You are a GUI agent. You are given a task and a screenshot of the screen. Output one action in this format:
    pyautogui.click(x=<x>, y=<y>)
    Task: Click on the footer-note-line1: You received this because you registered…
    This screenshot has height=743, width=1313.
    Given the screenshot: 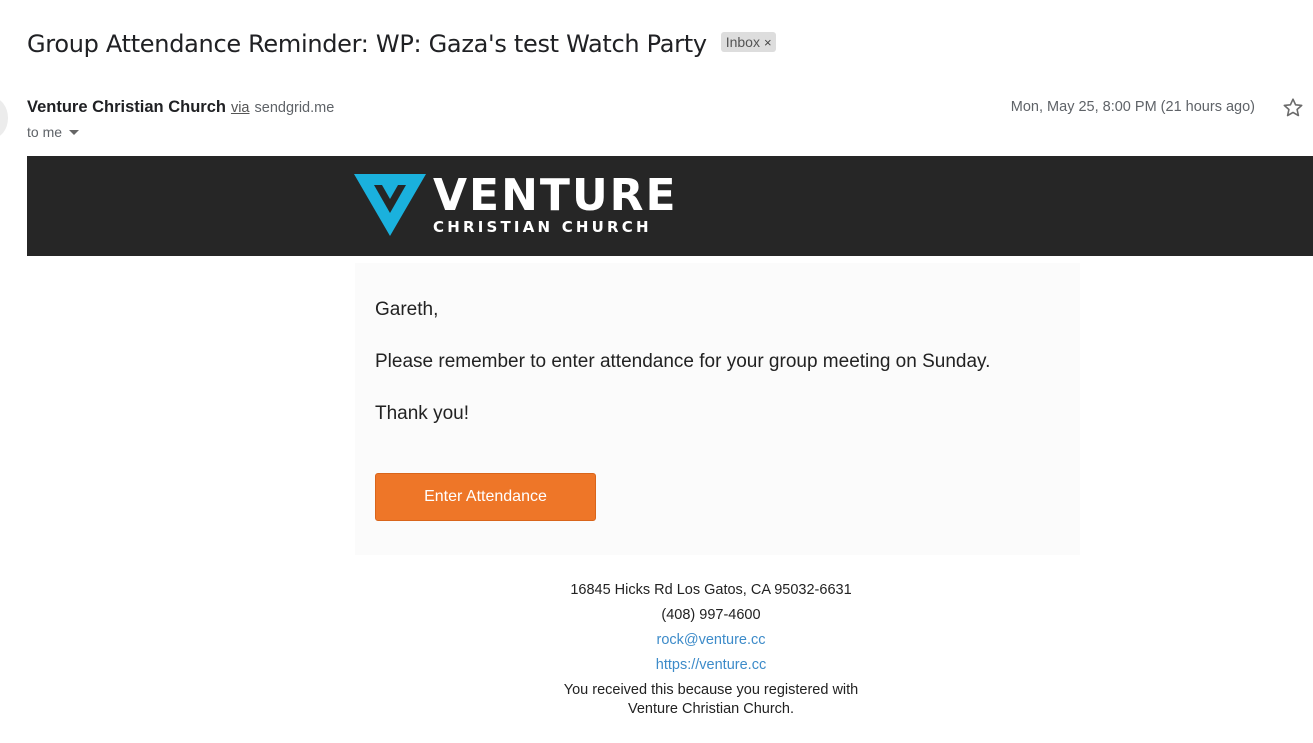 What is the action you would take?
    pyautogui.click(x=711, y=690)
    